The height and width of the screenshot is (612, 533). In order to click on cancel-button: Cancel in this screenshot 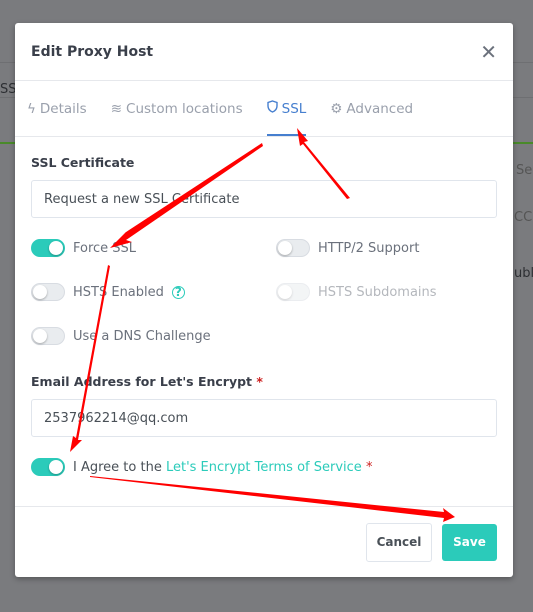, I will do `click(399, 542)`.